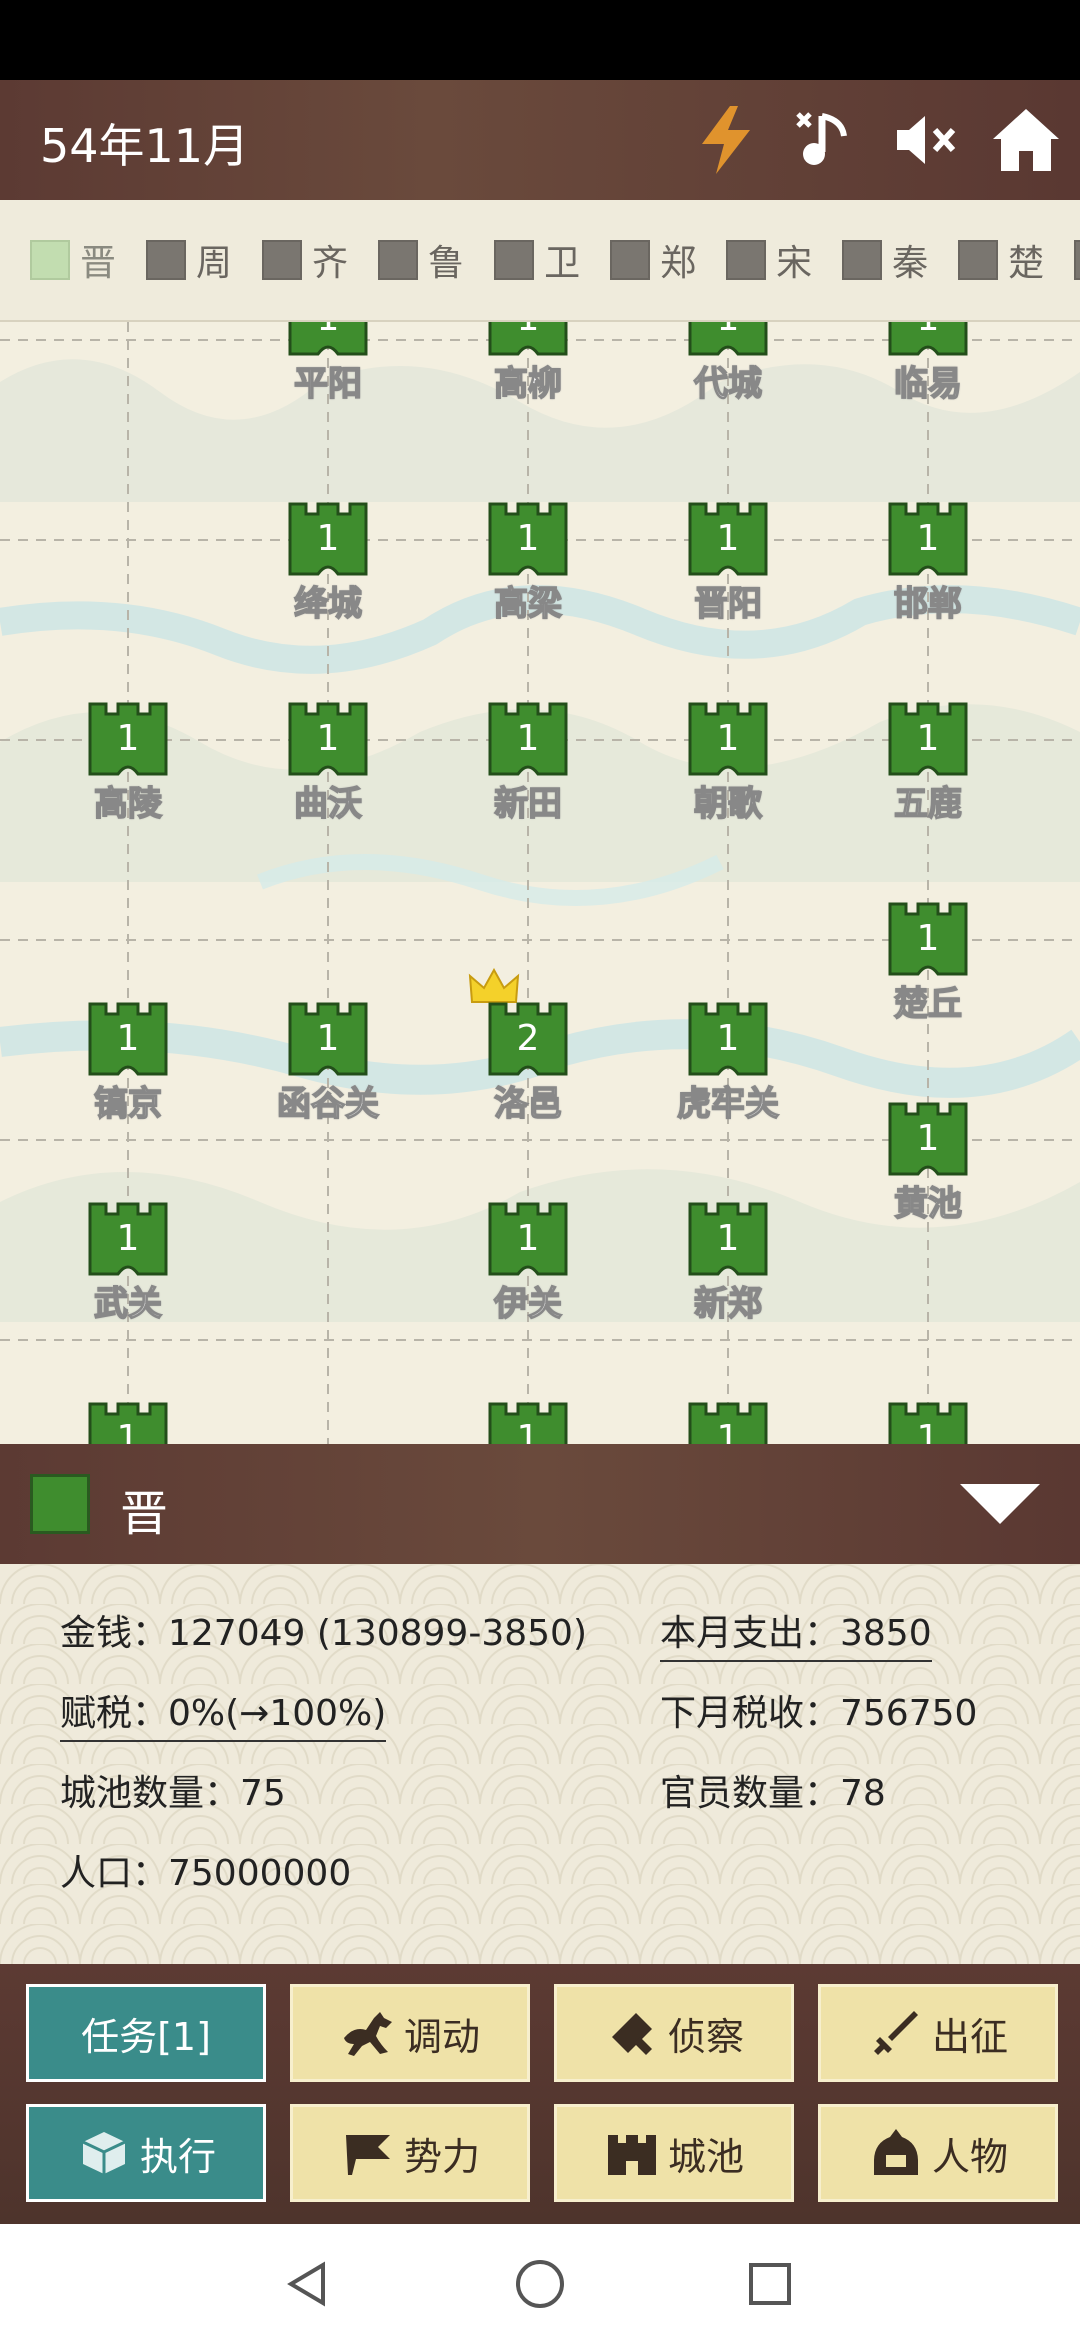  I want to click on city-count-stat: 城池数量：75, so click(173, 1793).